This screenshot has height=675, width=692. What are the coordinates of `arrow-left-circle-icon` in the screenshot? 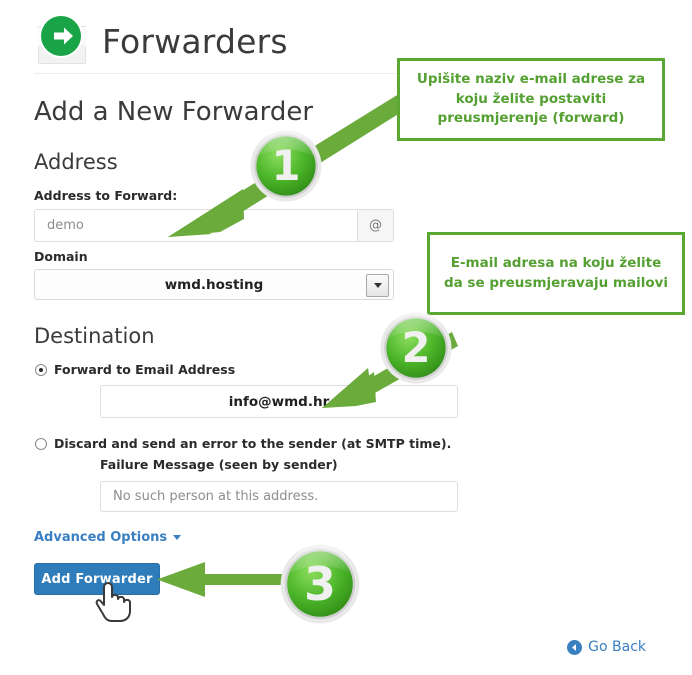 It's located at (575, 647).